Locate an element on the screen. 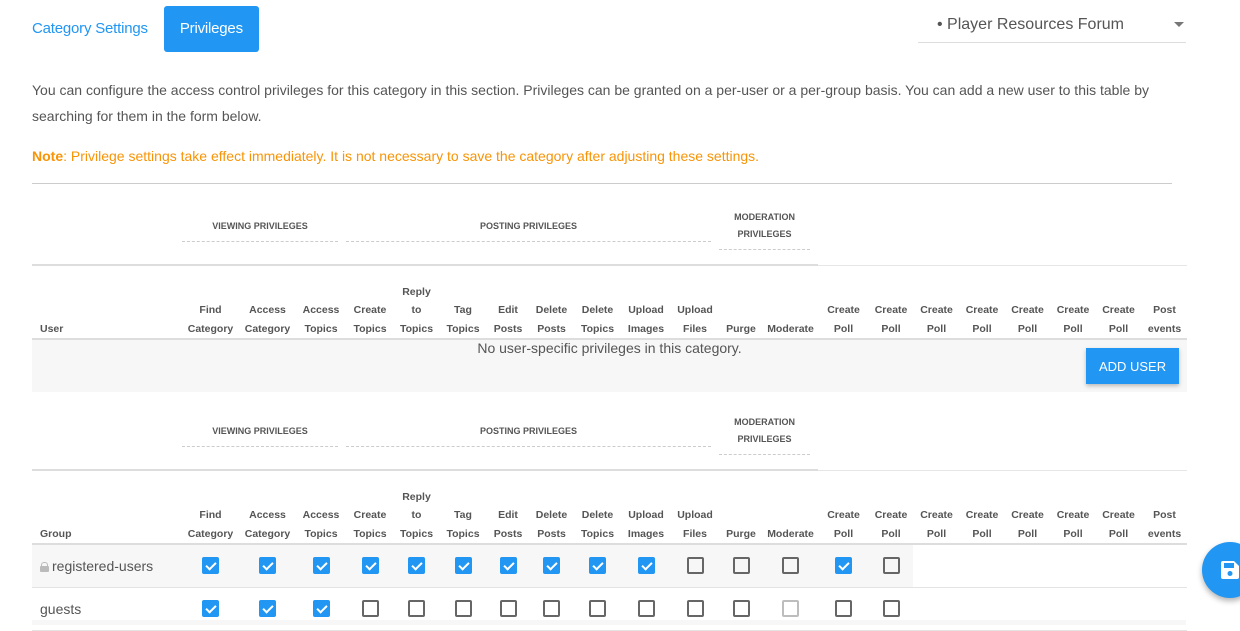 This screenshot has width=1240, height=631. column-header-line: Upload is located at coordinates (646, 515).